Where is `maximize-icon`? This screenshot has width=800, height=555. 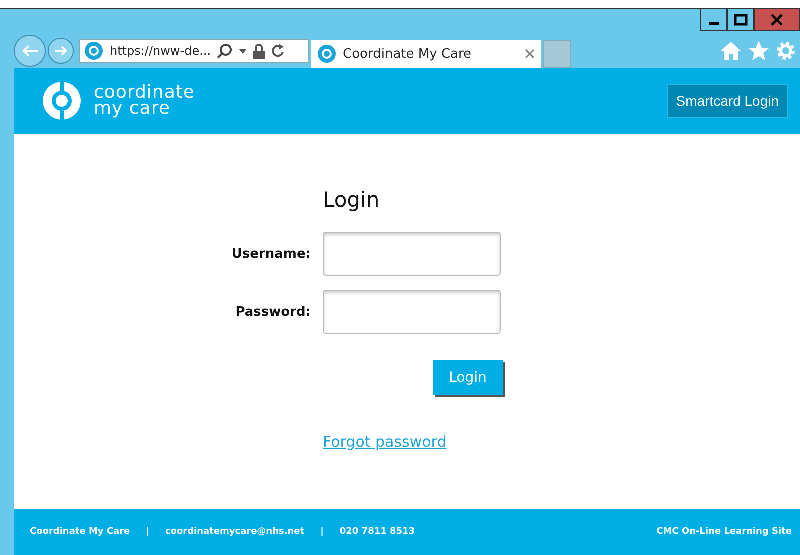
maximize-icon is located at coordinates (741, 20).